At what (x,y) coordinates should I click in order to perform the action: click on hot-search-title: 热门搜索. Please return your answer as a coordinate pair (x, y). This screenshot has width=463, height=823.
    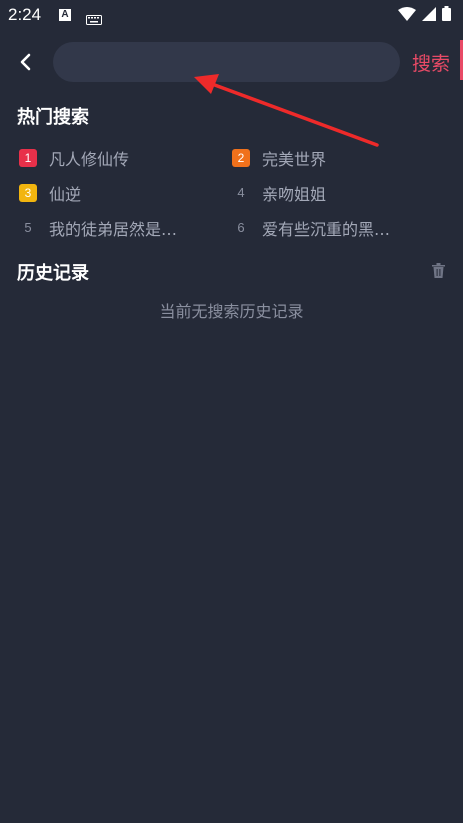
    Looking at the image, I should click on (53, 117).